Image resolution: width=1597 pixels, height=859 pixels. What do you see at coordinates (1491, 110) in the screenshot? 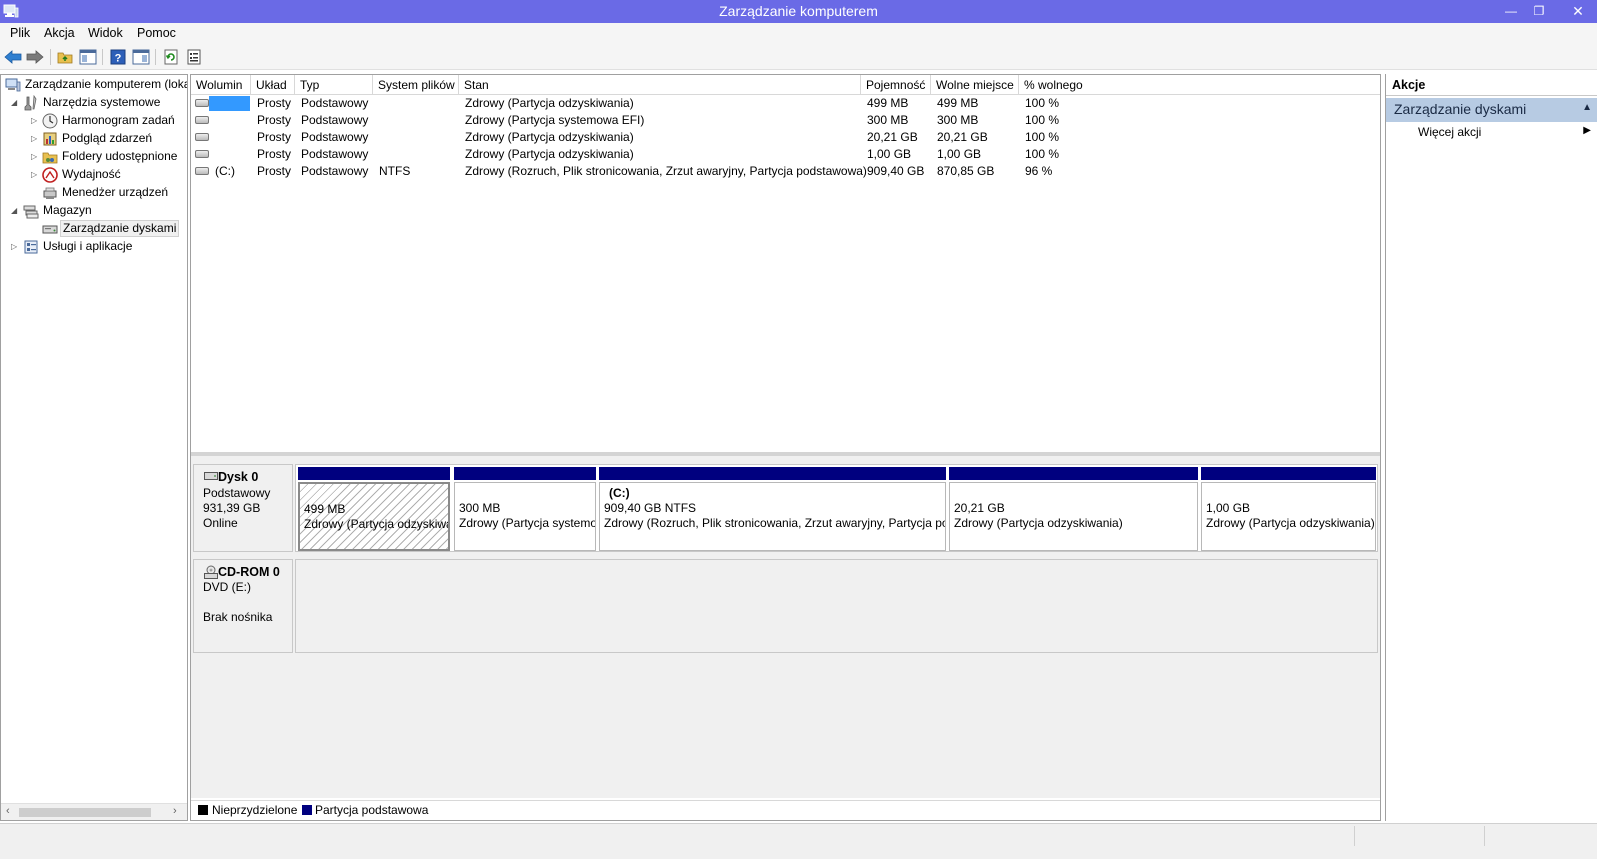
I see `actions-section-disk-management: Zarządzanie dyskami ▲` at bounding box center [1491, 110].